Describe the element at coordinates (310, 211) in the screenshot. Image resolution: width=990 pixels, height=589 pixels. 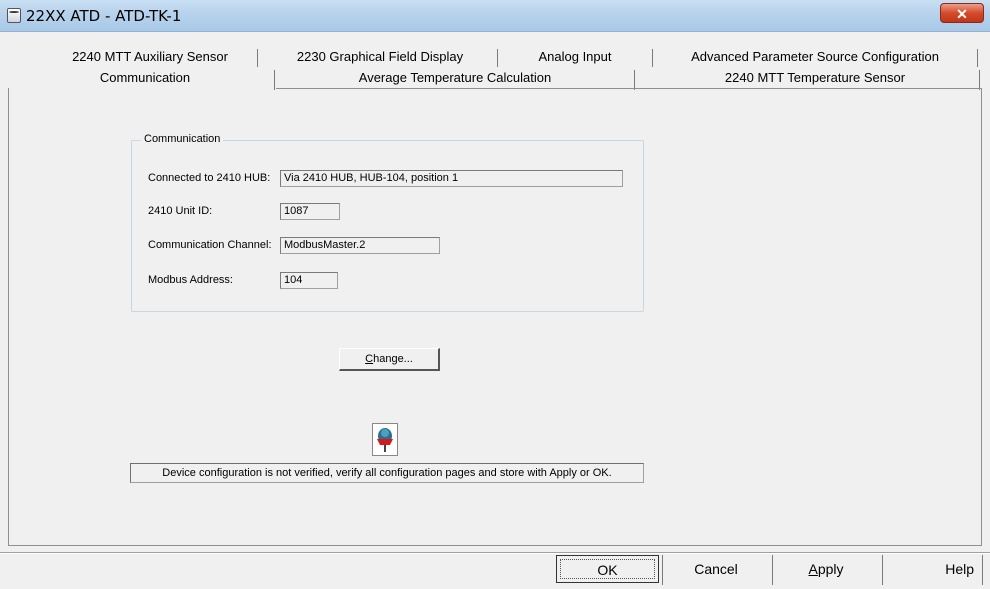
I see `unit-id-field: 1087` at that location.